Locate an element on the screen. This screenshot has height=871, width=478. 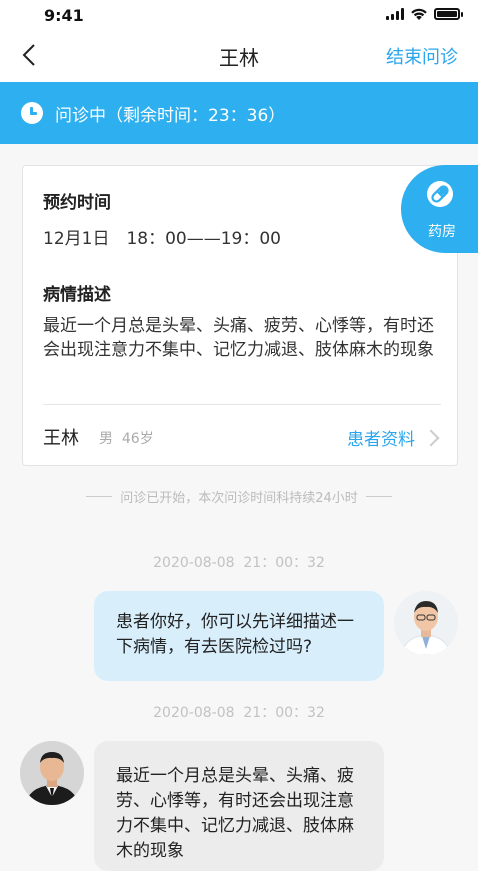
consultation-status-banner: 问诊中（剩余时间：23：36） is located at coordinates (239, 113).